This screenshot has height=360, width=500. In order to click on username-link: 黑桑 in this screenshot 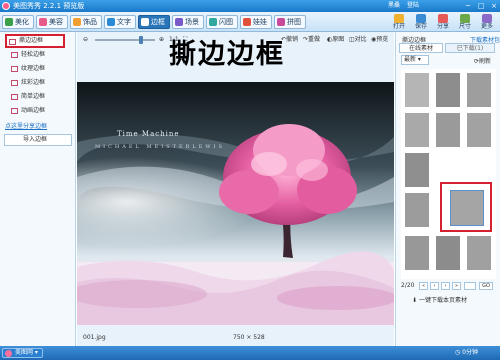, I will do `click(394, 5)`.